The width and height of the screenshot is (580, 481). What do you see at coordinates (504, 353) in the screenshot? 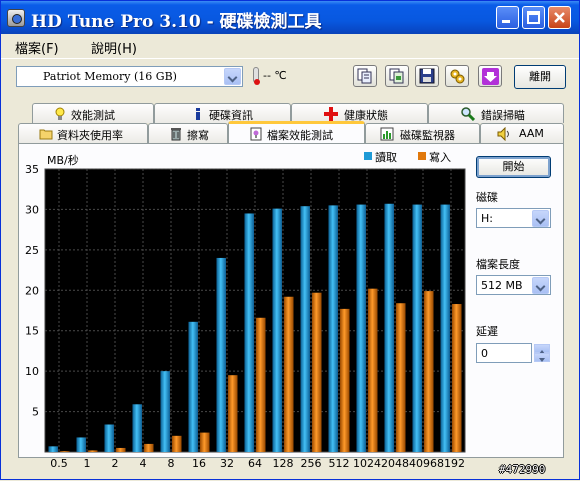
I see `delay-input: 0` at bounding box center [504, 353].